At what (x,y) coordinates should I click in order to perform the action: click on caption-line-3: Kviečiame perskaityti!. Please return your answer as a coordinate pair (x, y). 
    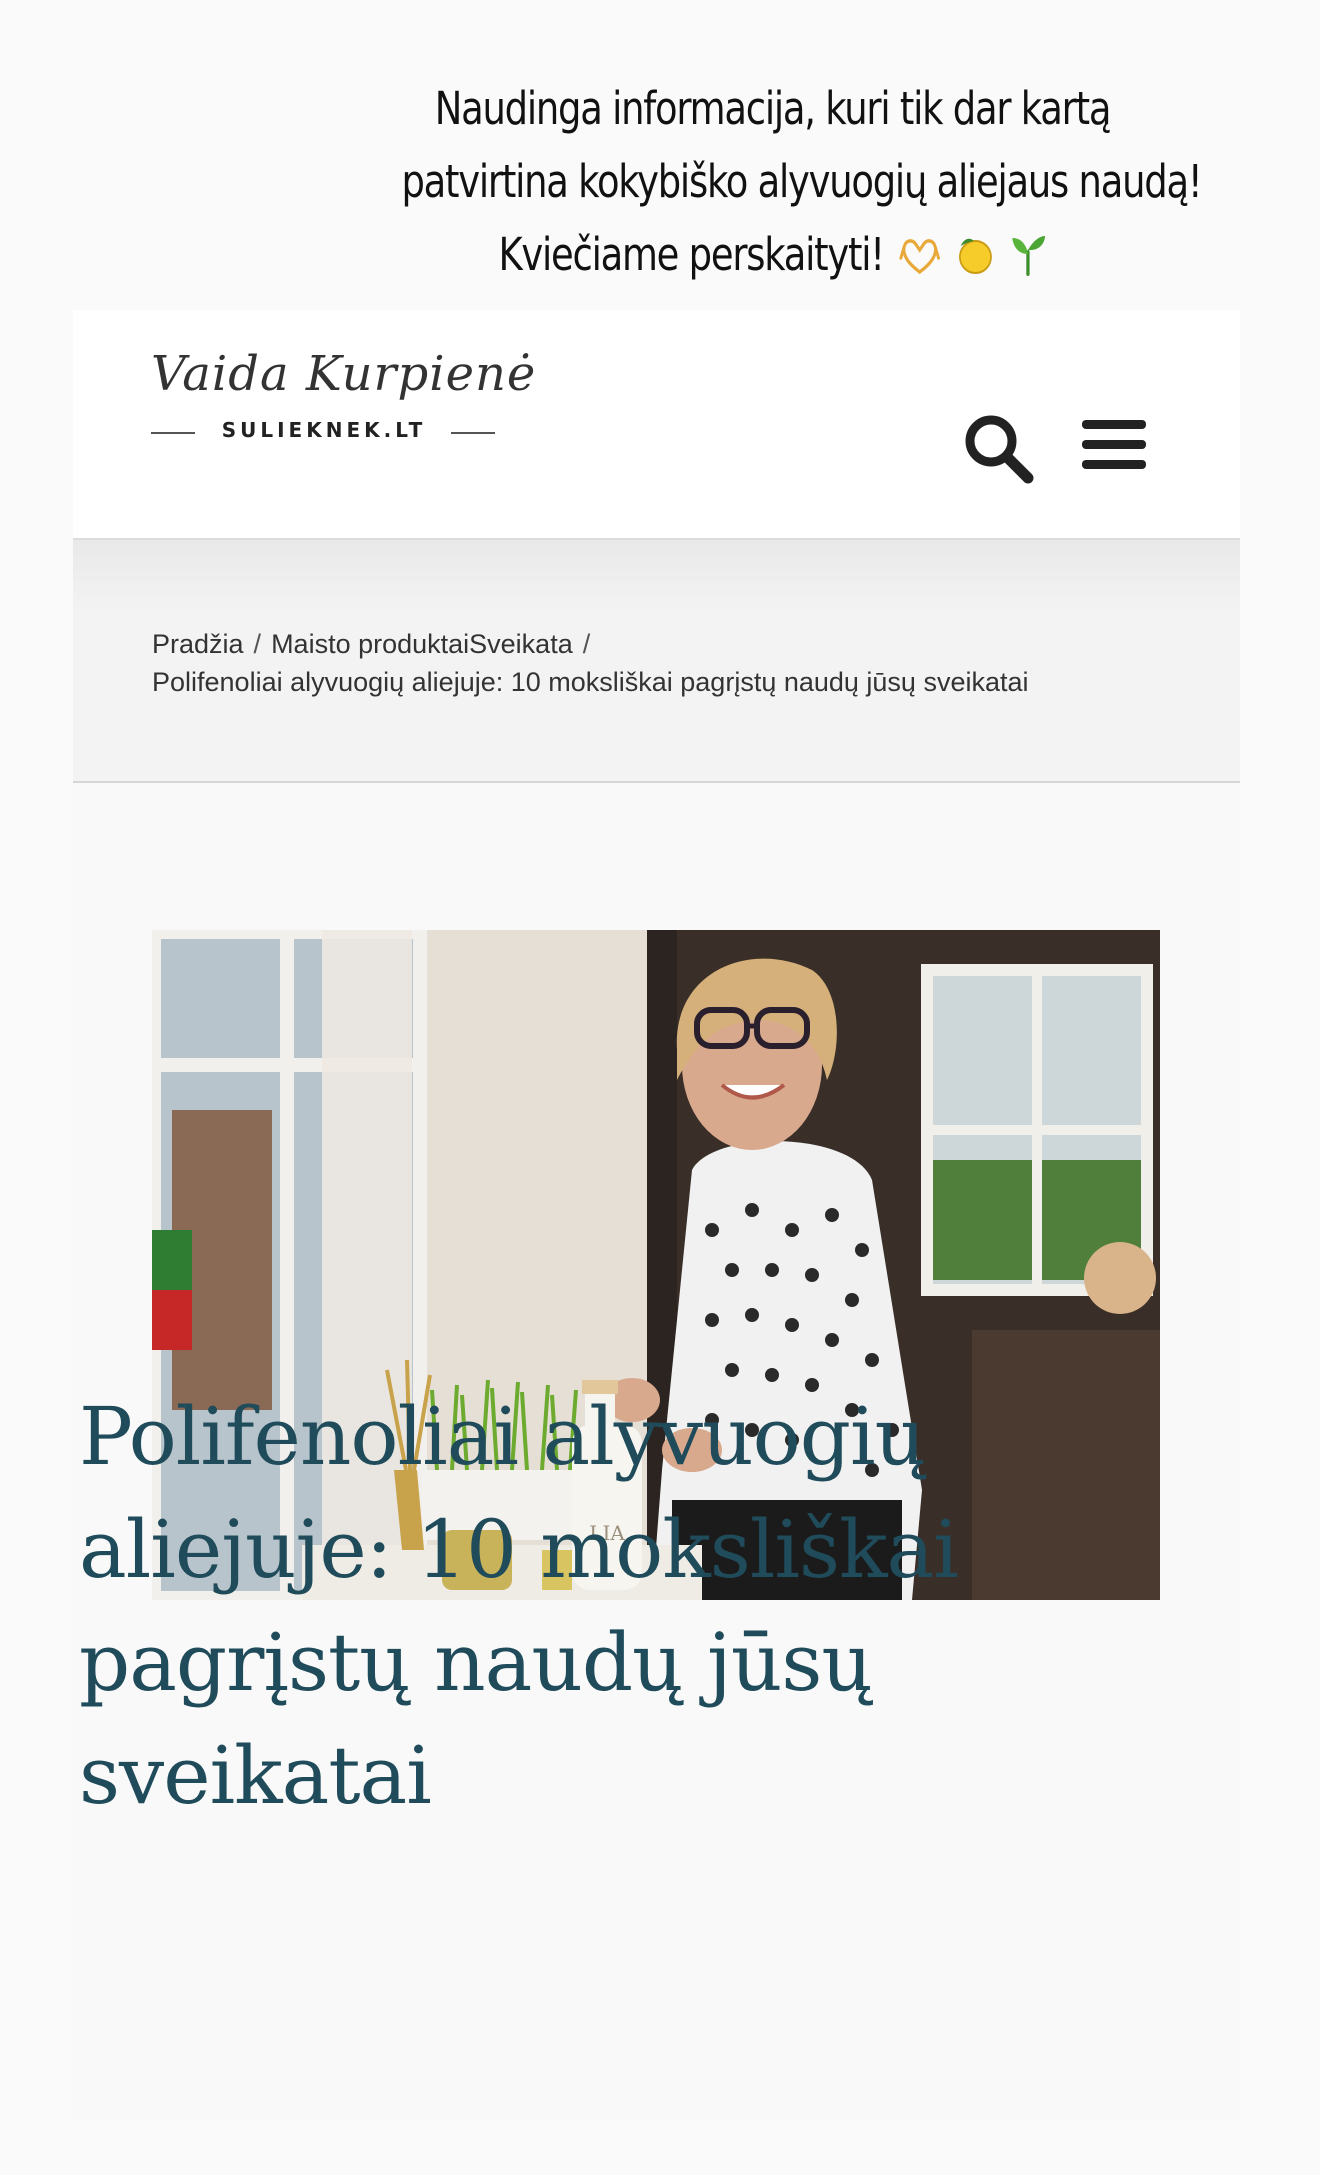
    Looking at the image, I should click on (772, 257).